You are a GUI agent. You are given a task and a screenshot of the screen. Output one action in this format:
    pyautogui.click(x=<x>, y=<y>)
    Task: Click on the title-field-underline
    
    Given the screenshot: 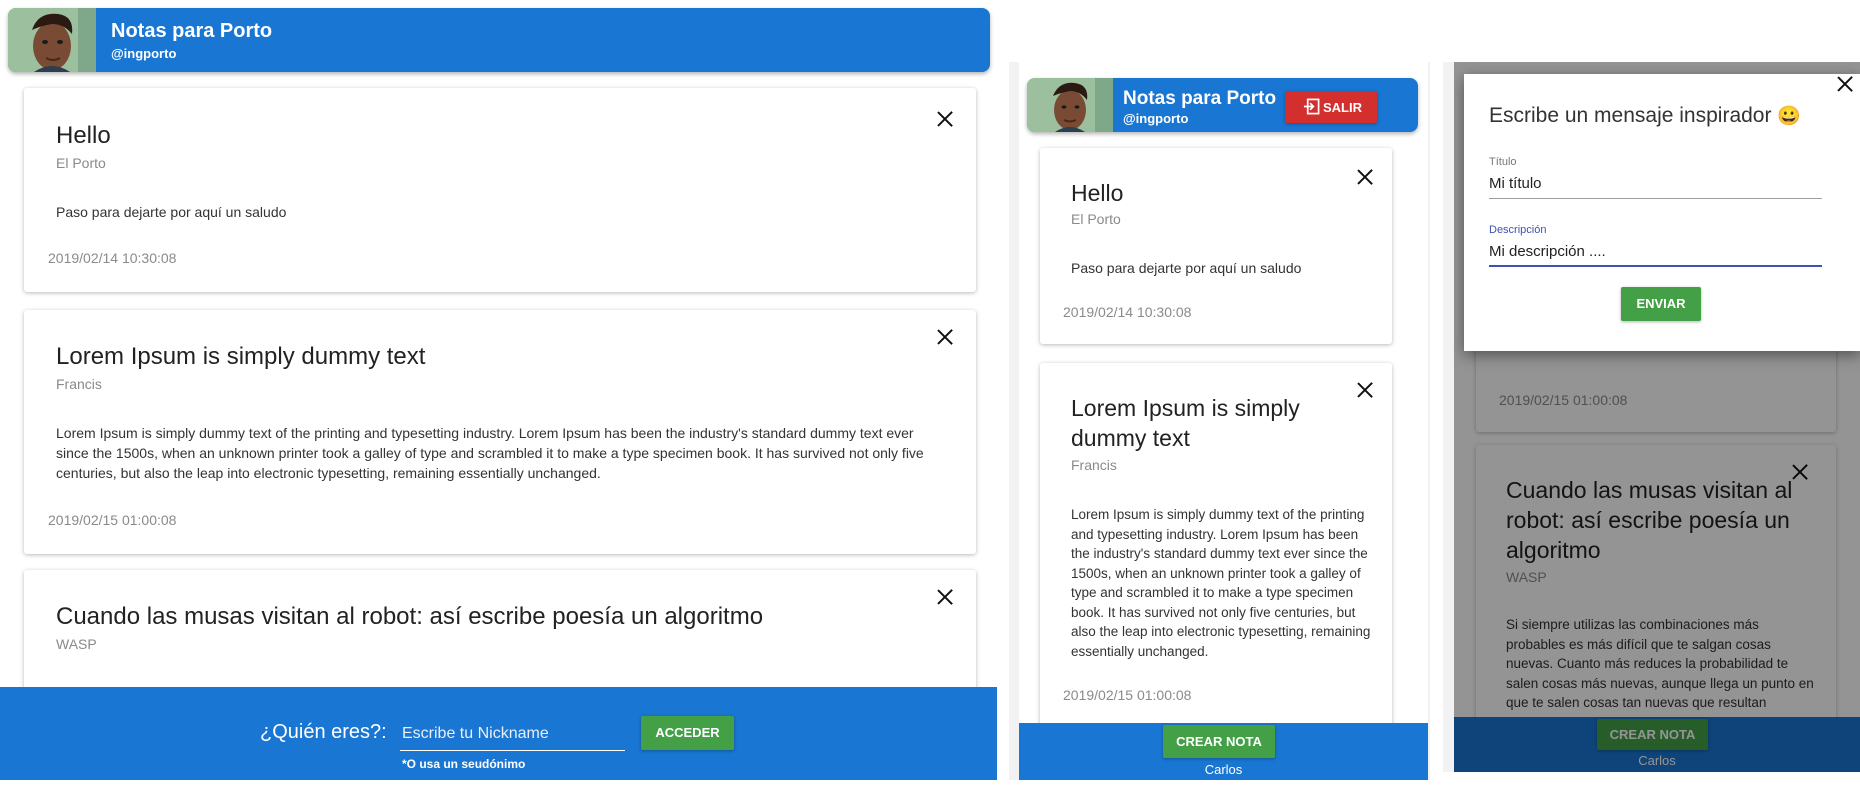 What is the action you would take?
    pyautogui.click(x=1655, y=198)
    